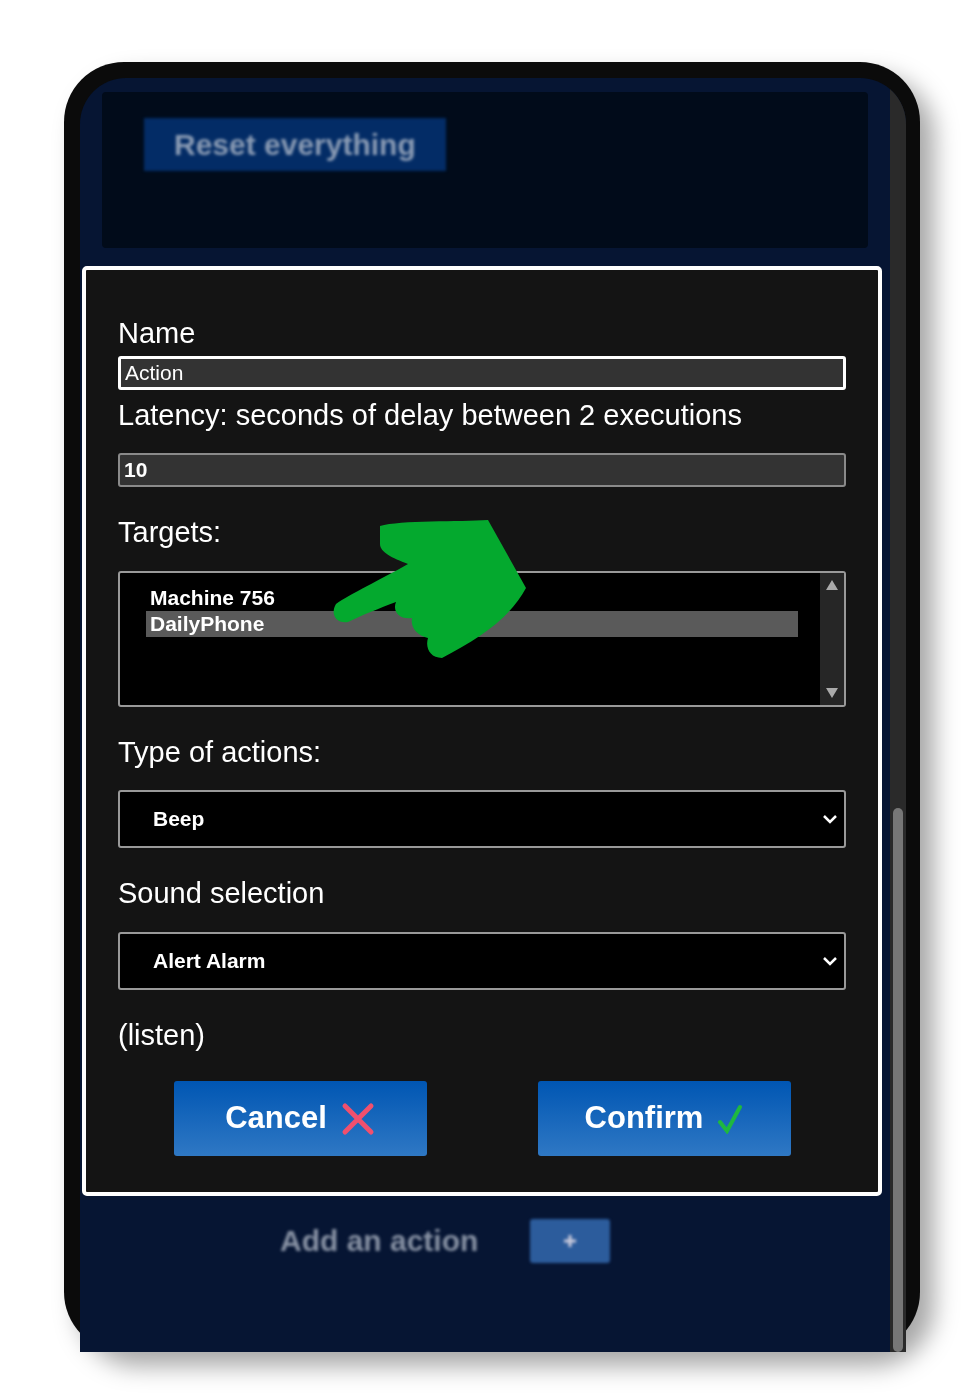 This screenshot has width=980, height=1400. I want to click on plus-icon, so click(570, 1240).